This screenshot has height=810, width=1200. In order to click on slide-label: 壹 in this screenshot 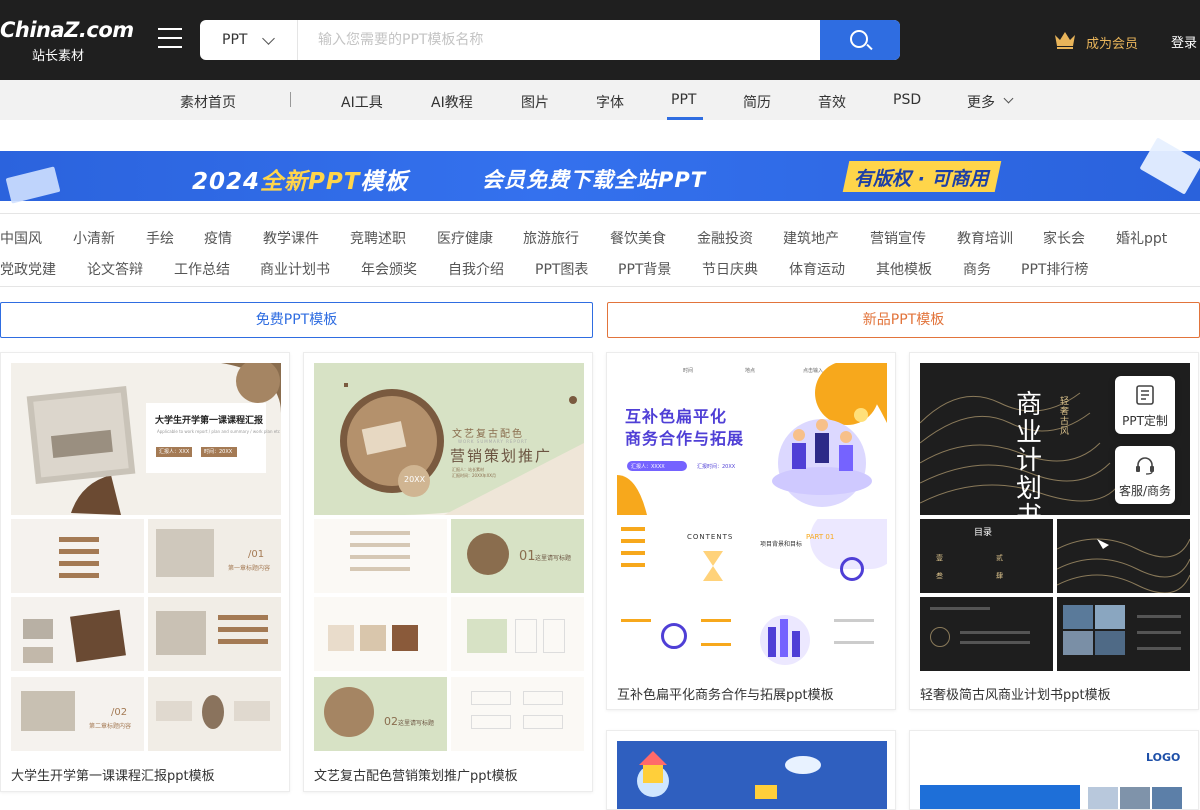, I will do `click(939, 558)`.